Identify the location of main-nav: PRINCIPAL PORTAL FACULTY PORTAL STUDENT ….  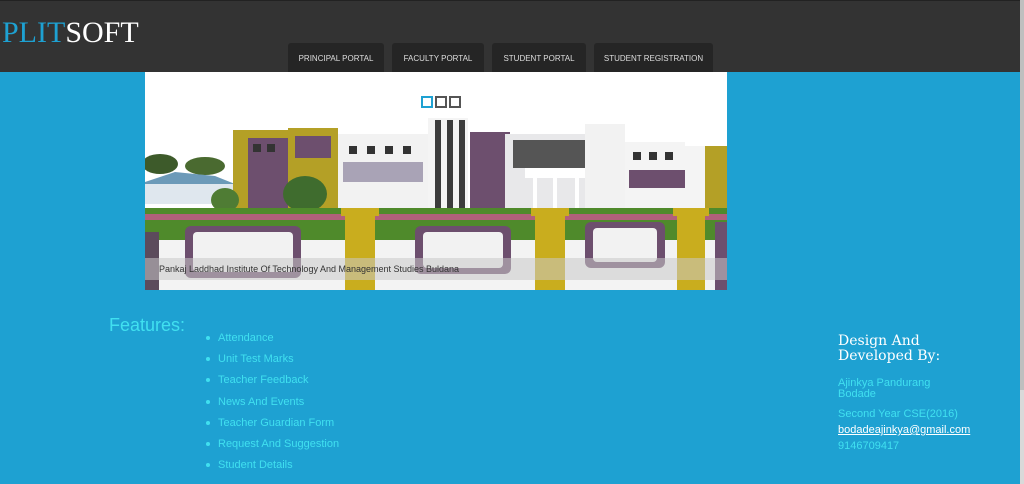
(500, 58).